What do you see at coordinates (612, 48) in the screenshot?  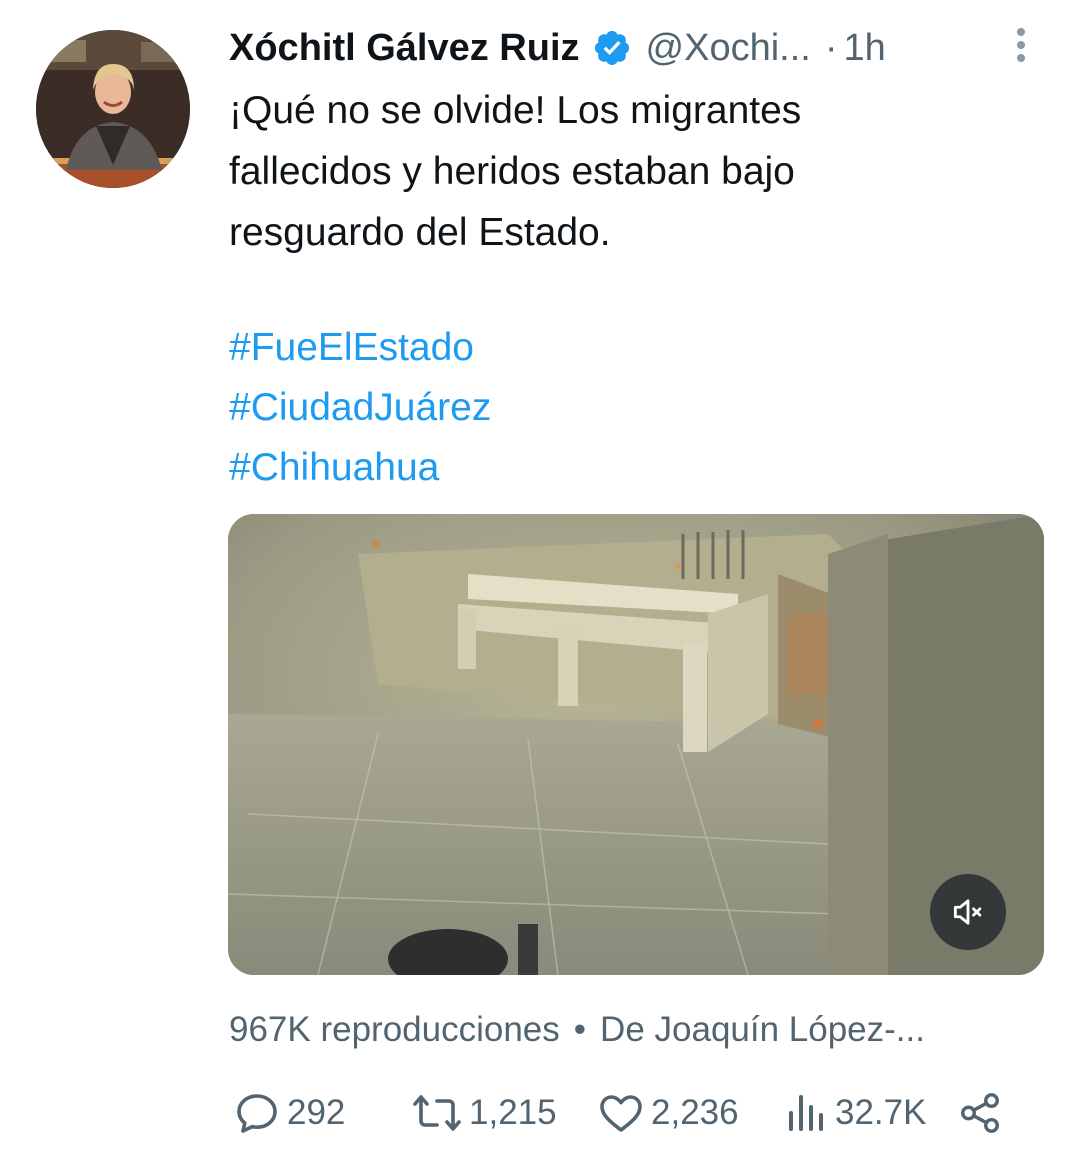 I see `verified-badge-icon` at bounding box center [612, 48].